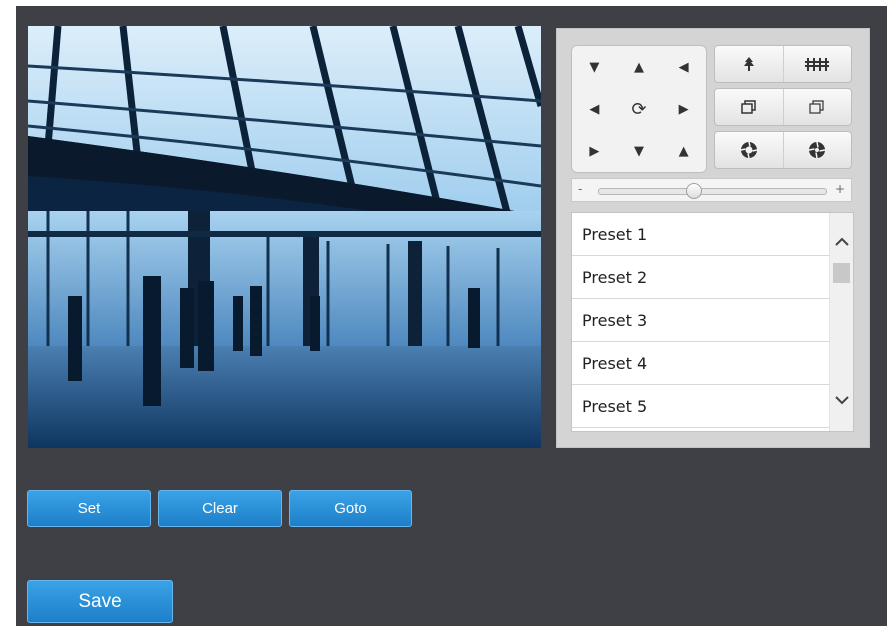 This screenshot has width=893, height=626. I want to click on iris-close-button, so click(818, 150).